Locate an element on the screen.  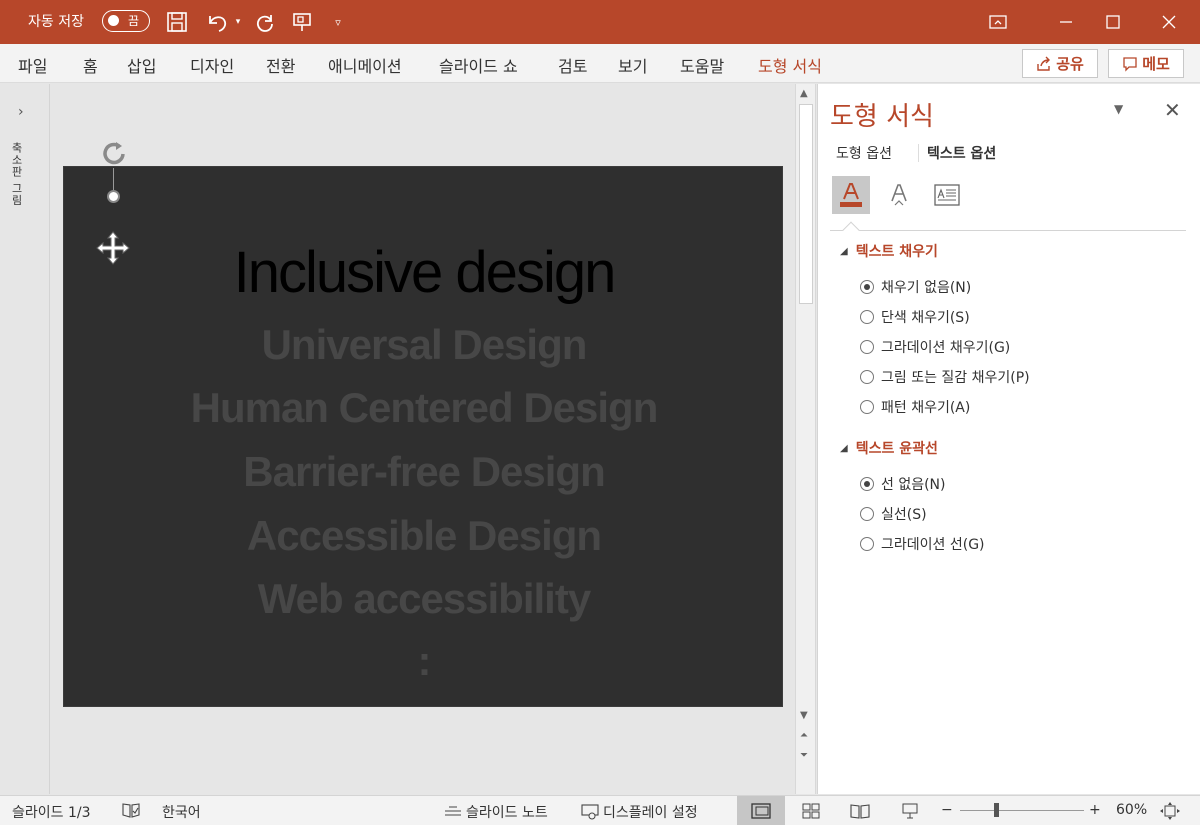
slide-heading: Inclusive design is located at coordinates (424, 272).